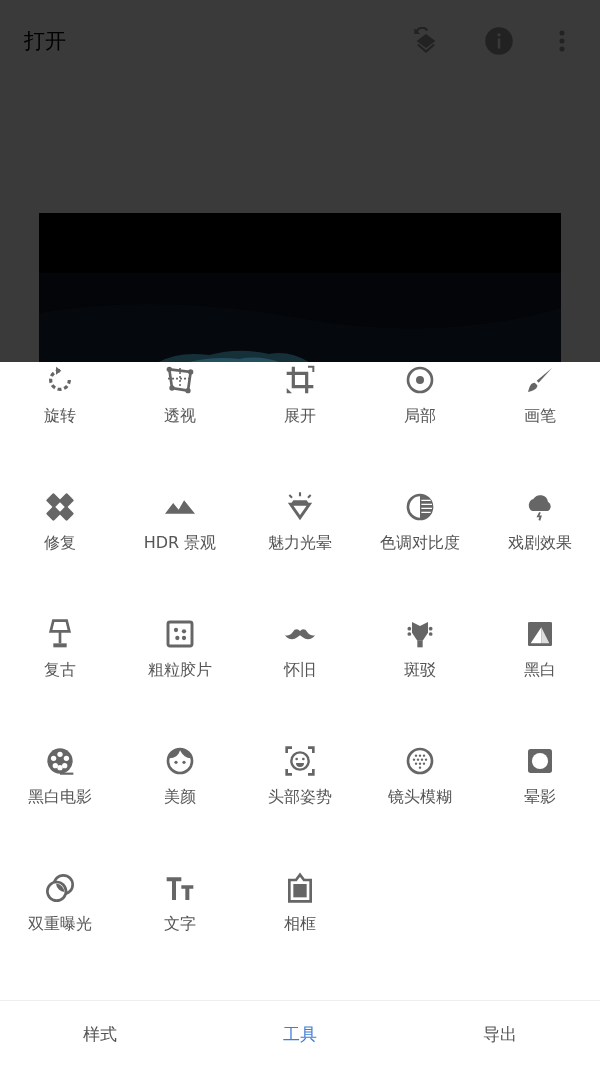 The image size is (600, 1067). I want to click on dotted-circle-icon, so click(420, 761).